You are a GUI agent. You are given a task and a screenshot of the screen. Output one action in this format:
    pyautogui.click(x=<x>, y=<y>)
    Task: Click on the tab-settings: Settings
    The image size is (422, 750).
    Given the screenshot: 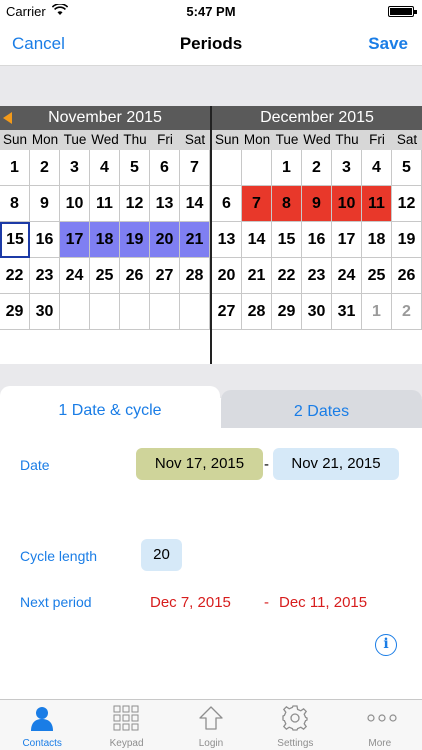 What is the action you would take?
    pyautogui.click(x=295, y=725)
    